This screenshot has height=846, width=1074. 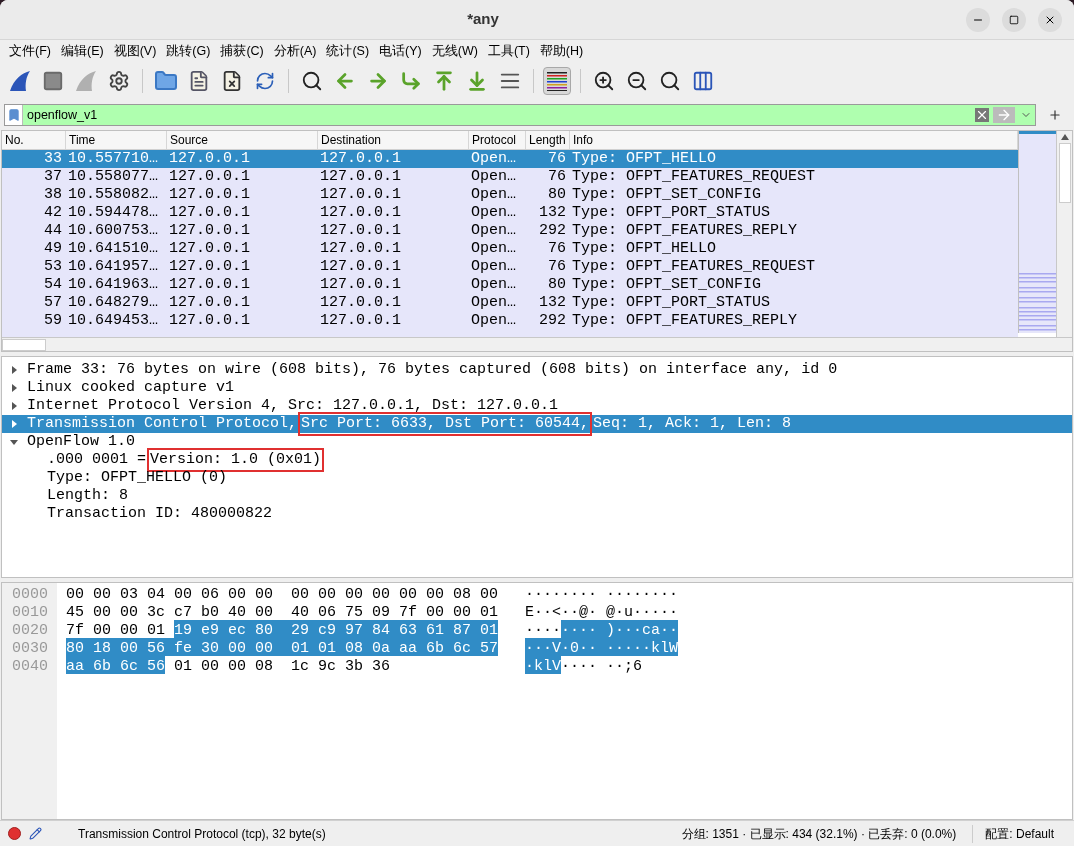 I want to click on scroll-up-icon, so click(x=1064, y=137).